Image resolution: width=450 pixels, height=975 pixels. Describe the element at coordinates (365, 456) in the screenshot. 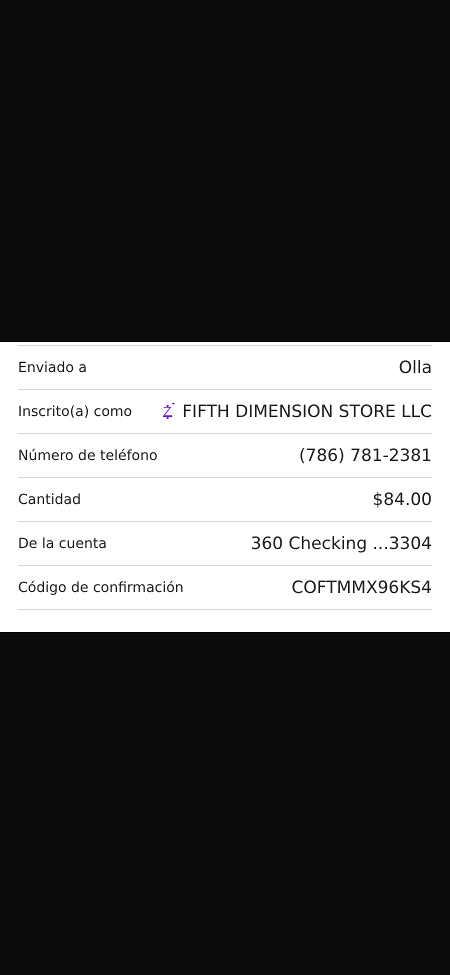

I see `detail-value: (786) 781-2381` at that location.